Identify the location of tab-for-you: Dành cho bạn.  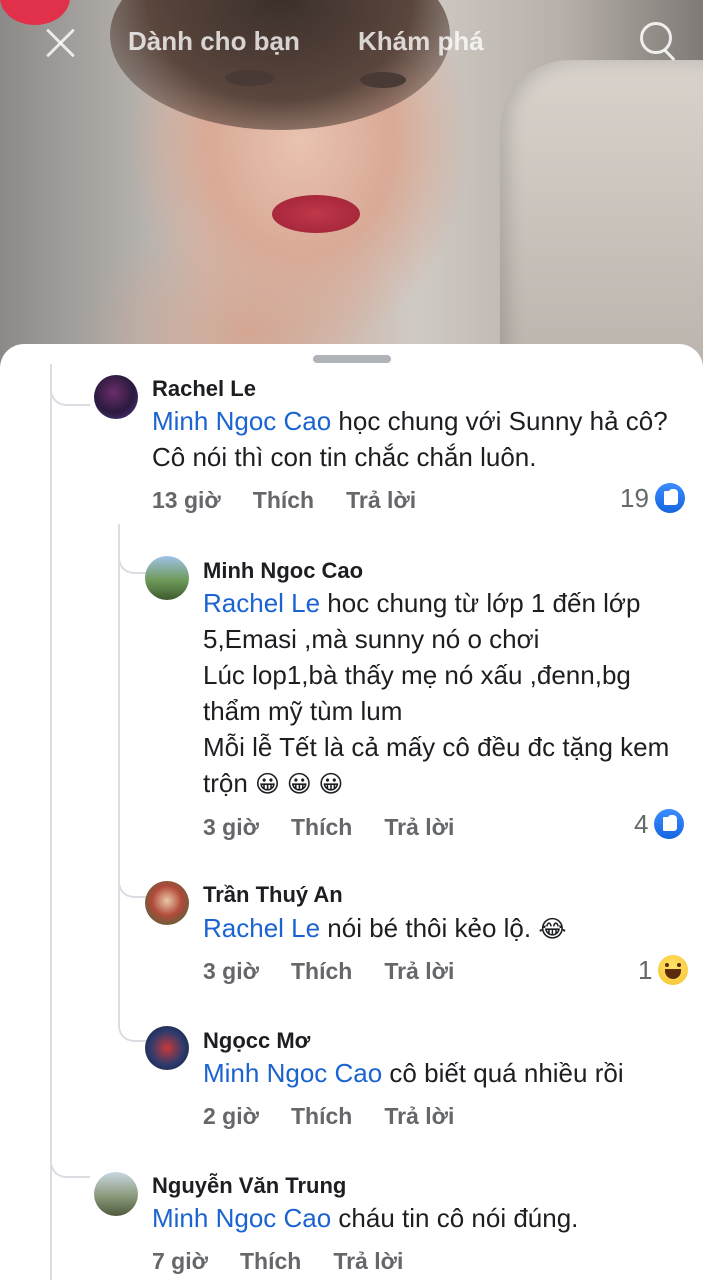
(214, 41).